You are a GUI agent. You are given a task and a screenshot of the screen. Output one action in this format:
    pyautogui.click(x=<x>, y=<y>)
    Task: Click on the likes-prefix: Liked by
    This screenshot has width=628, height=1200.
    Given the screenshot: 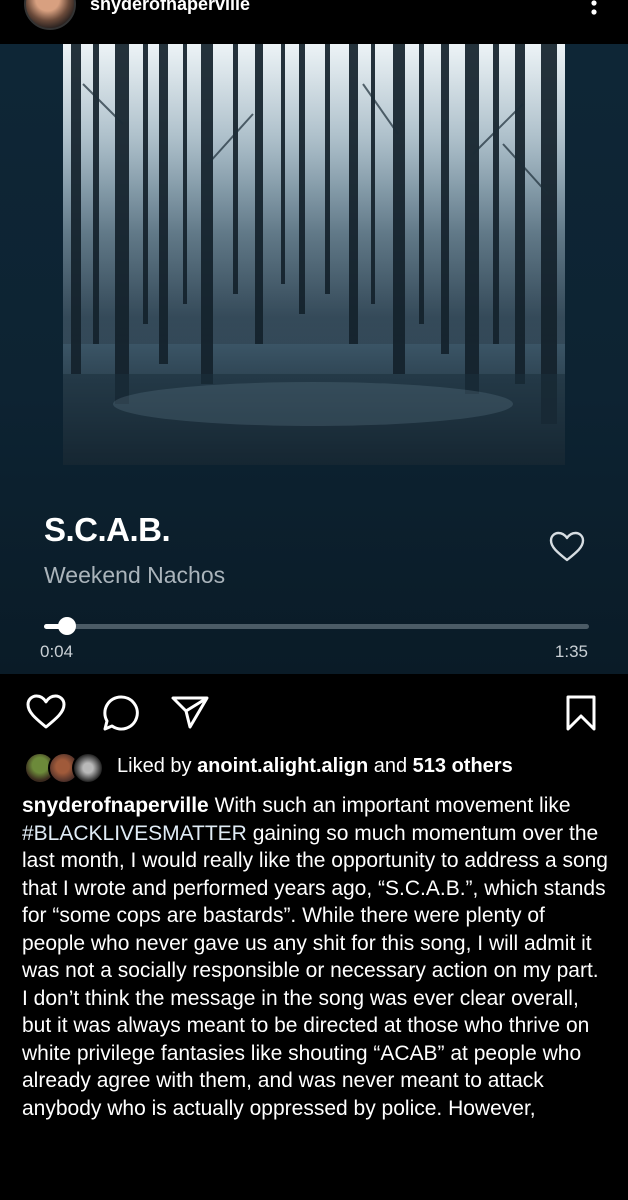 What is the action you would take?
    pyautogui.click(x=157, y=766)
    